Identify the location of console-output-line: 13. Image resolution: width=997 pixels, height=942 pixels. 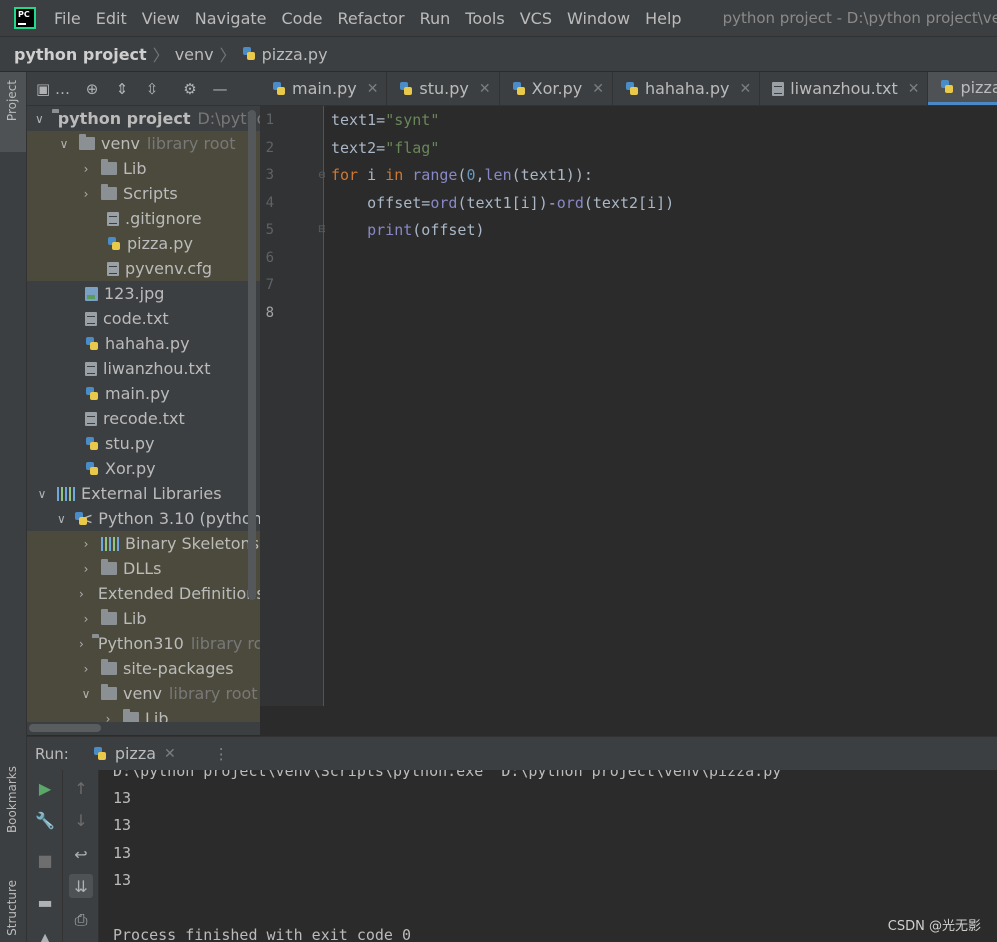
(122, 798).